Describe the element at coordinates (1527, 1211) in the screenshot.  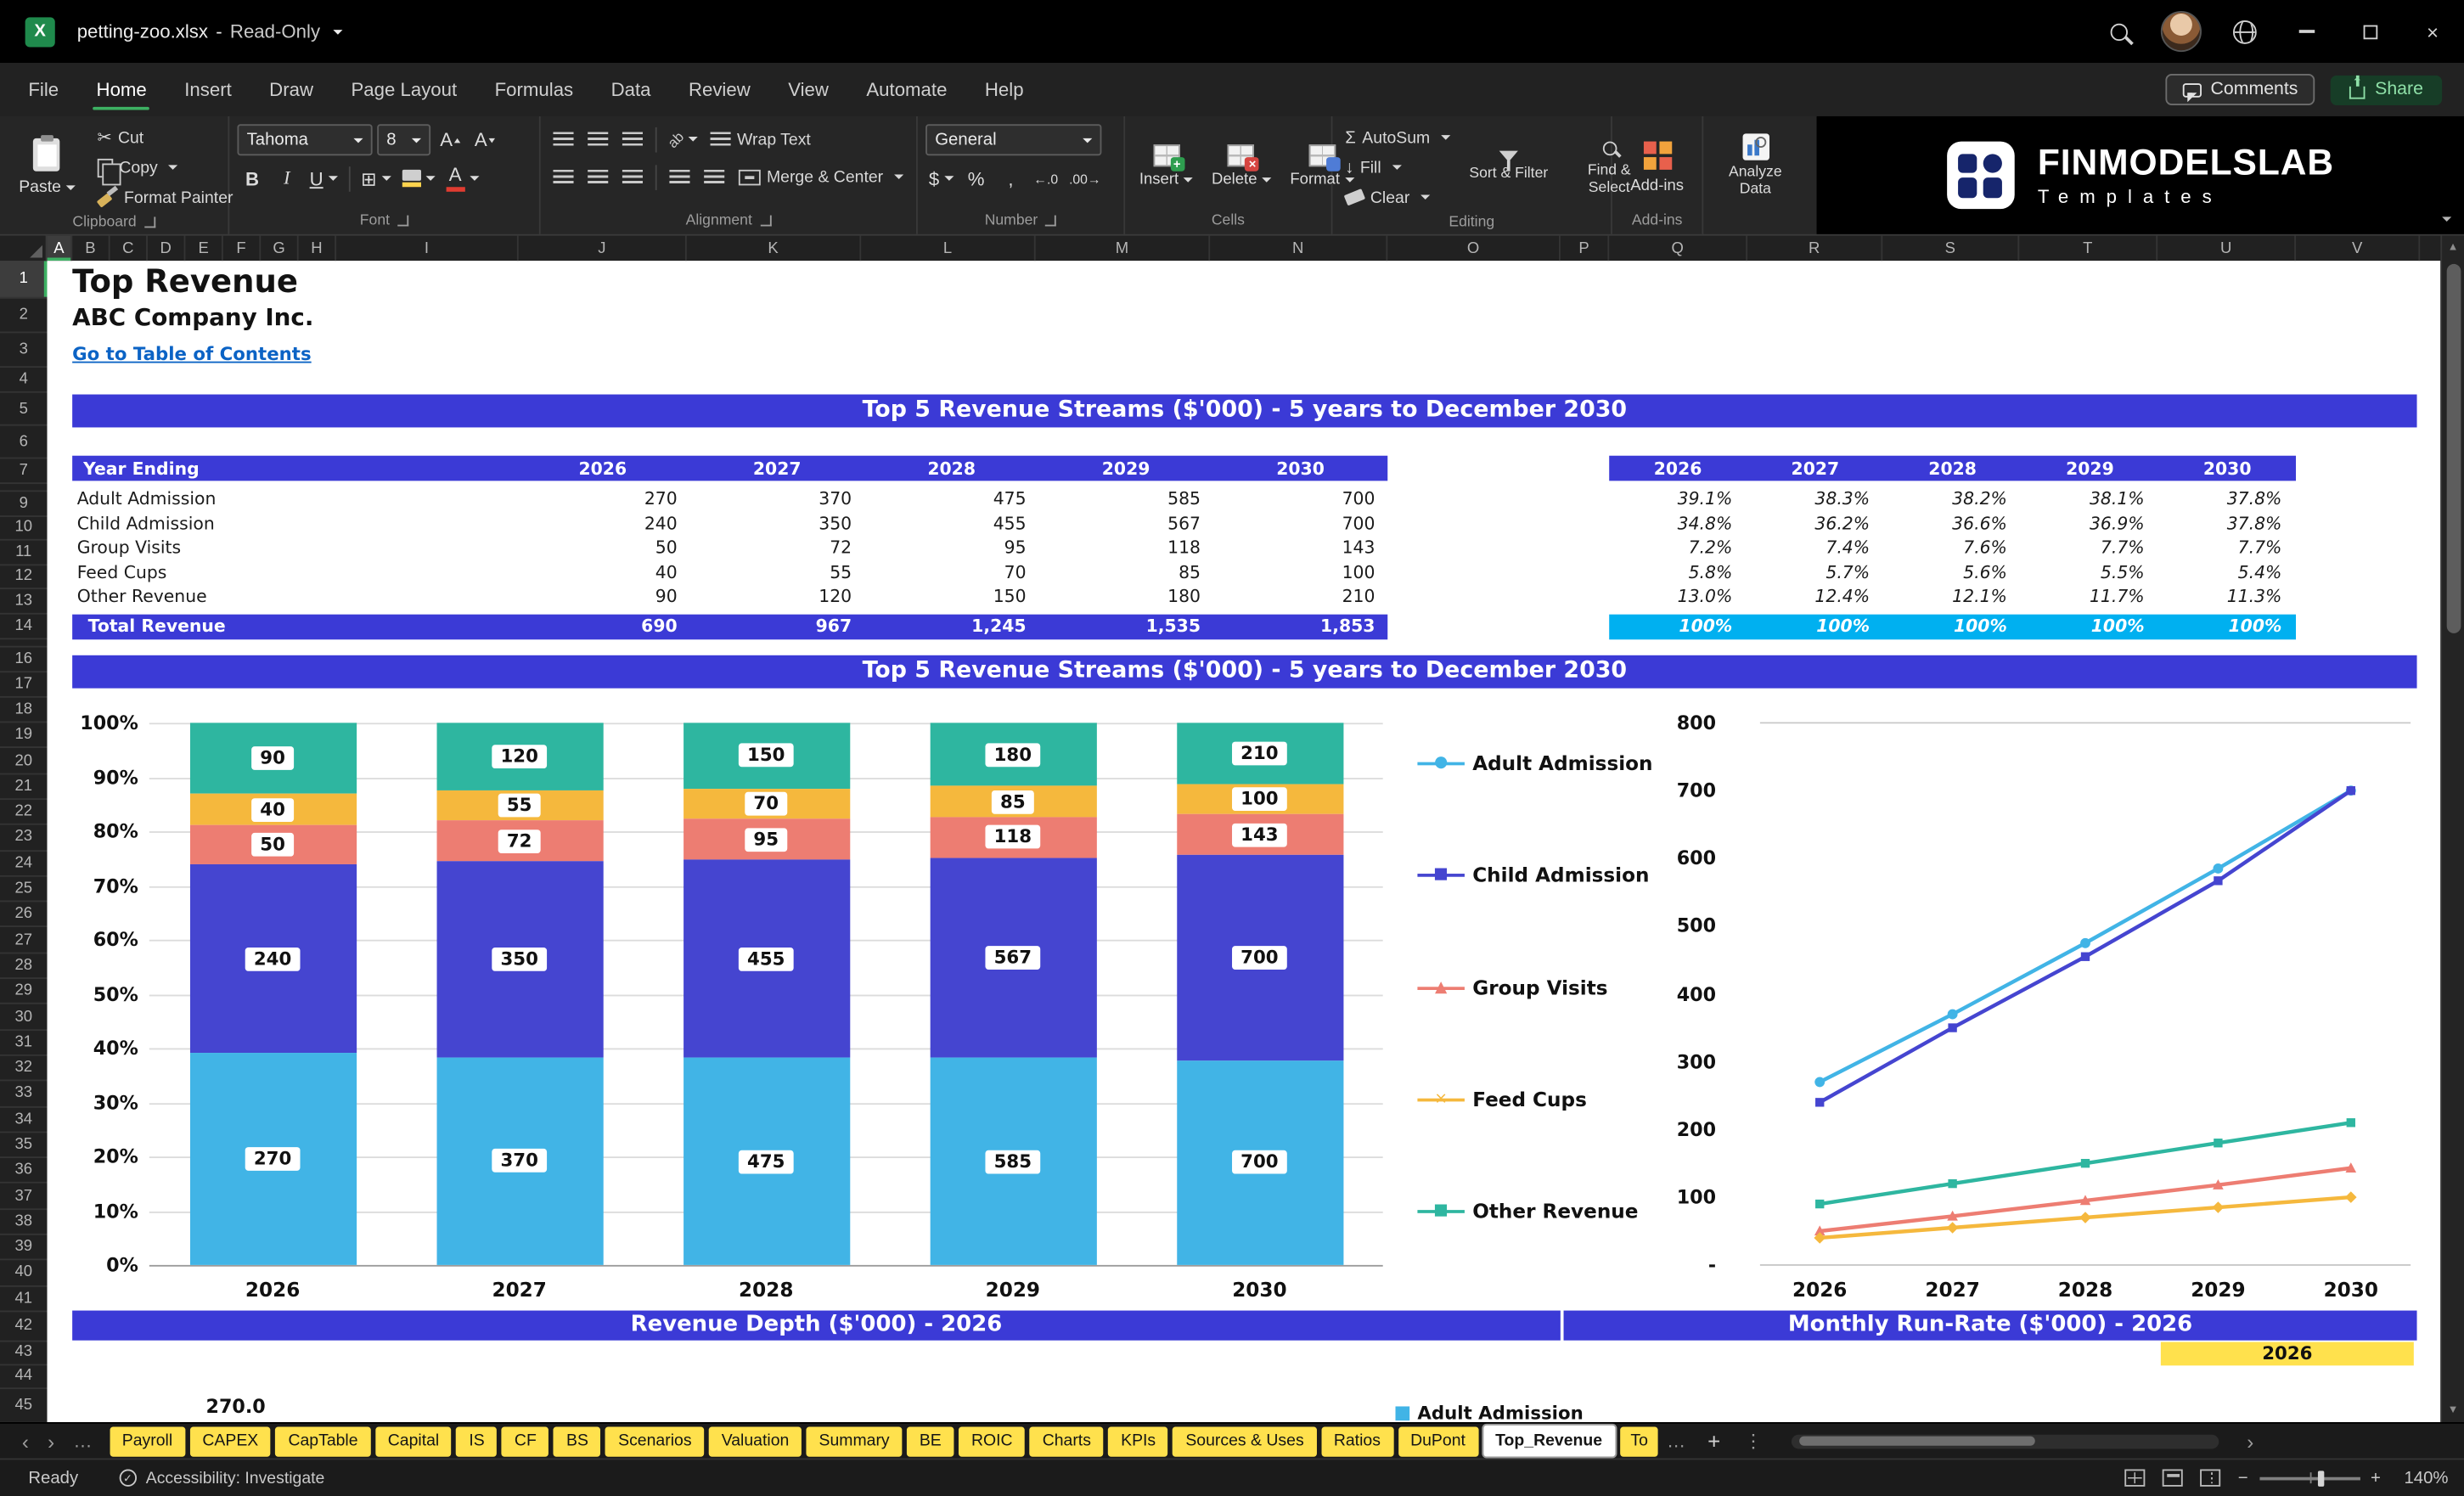
I see `legend-item-other-revenue: ■ Other Revenue` at that location.